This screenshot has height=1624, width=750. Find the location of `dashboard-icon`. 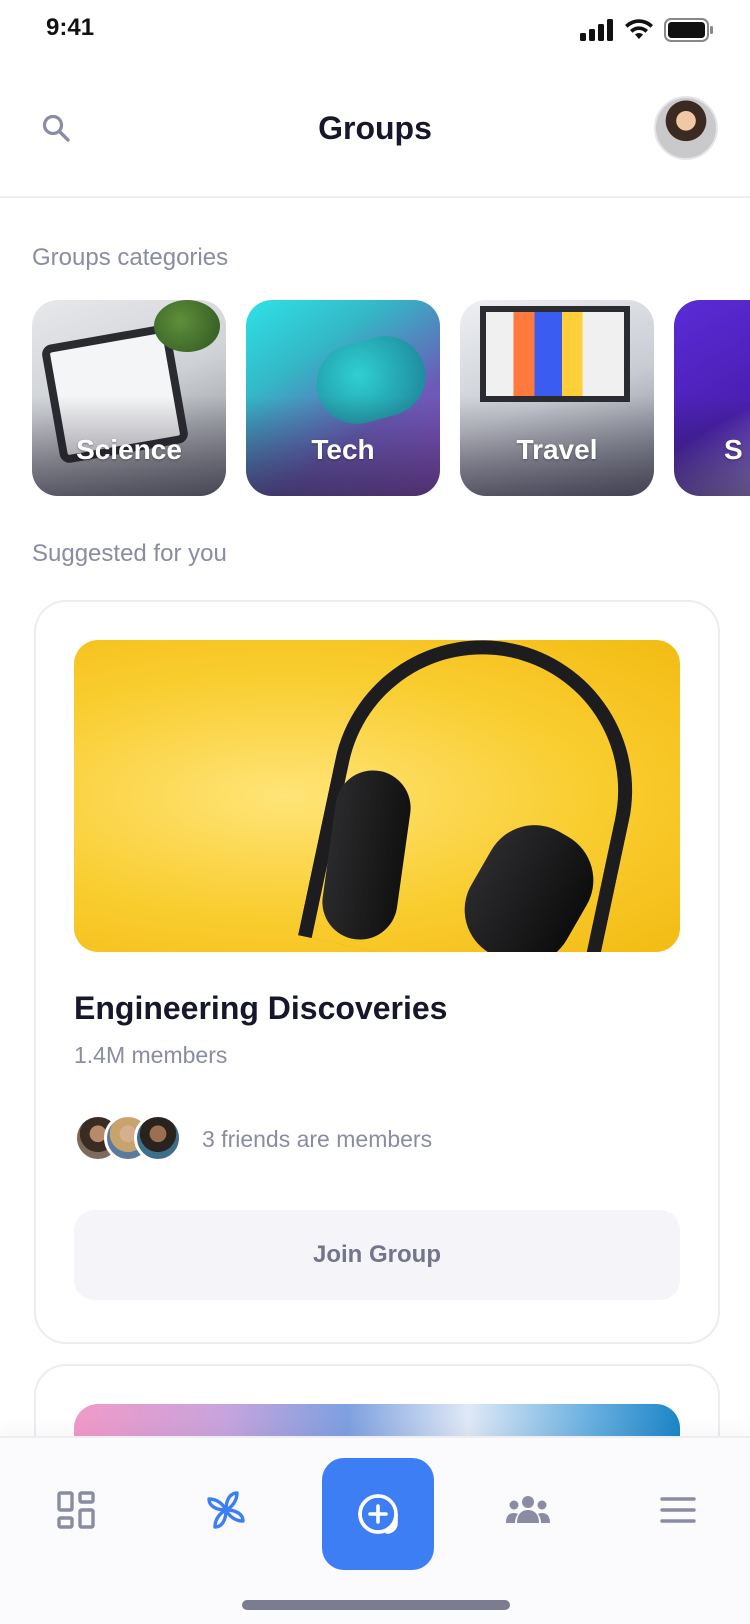

dashboard-icon is located at coordinates (76, 1510).